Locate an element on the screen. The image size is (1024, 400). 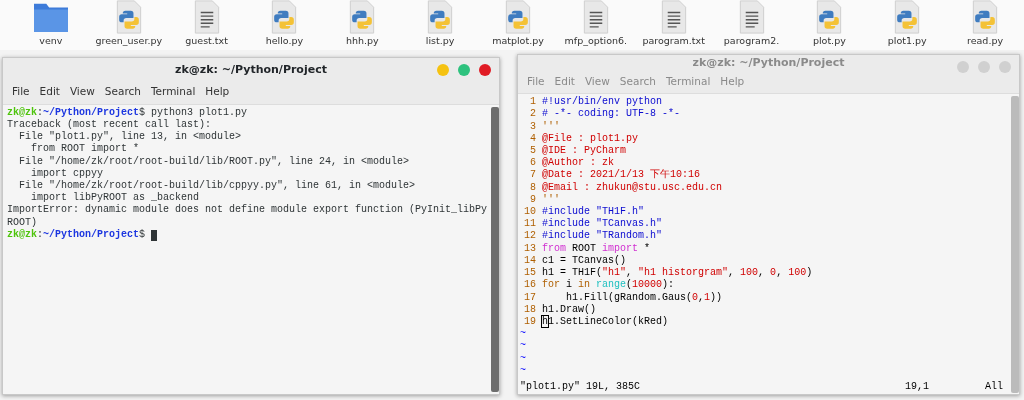
code-line: h1.SetLineColor(kRed) is located at coordinates (605, 322).